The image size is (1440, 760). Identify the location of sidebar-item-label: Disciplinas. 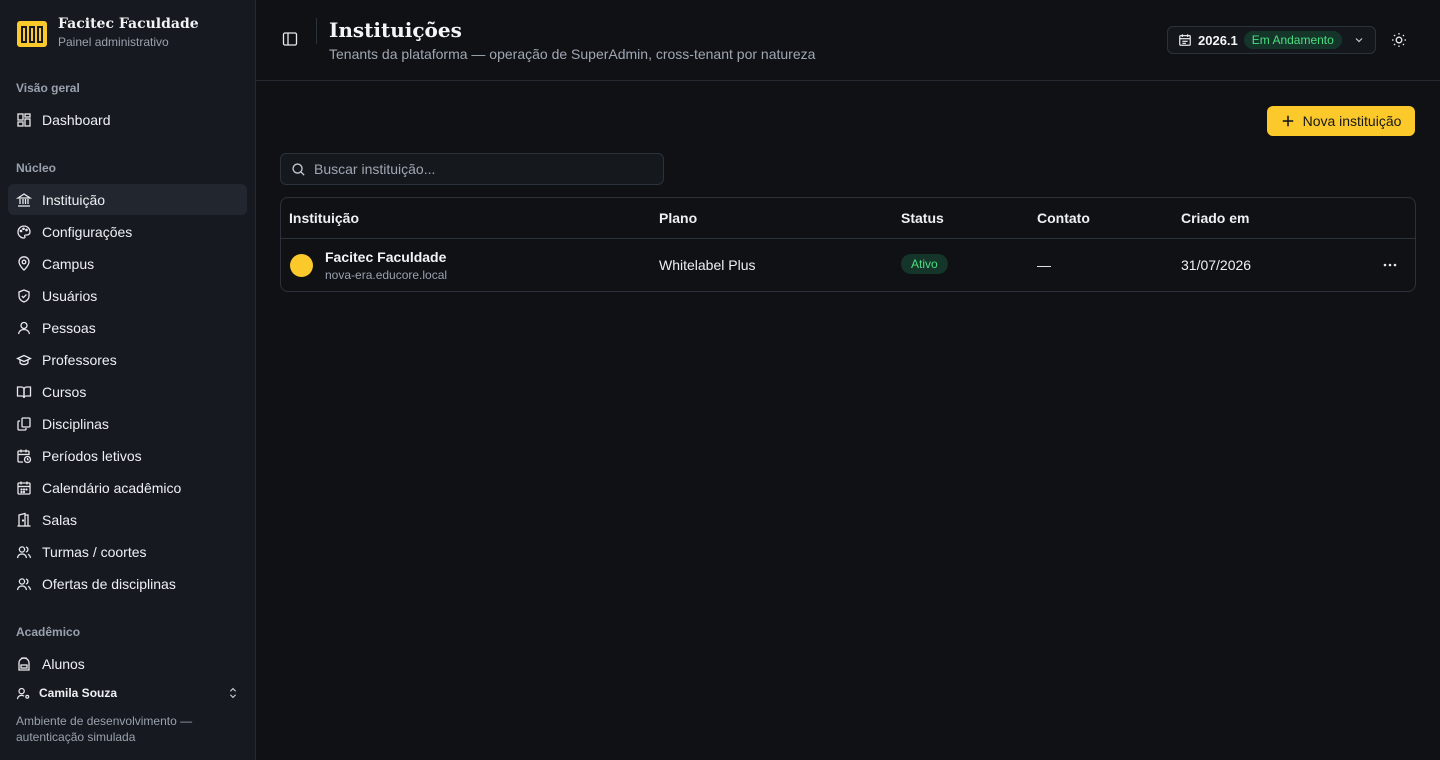
(75, 423).